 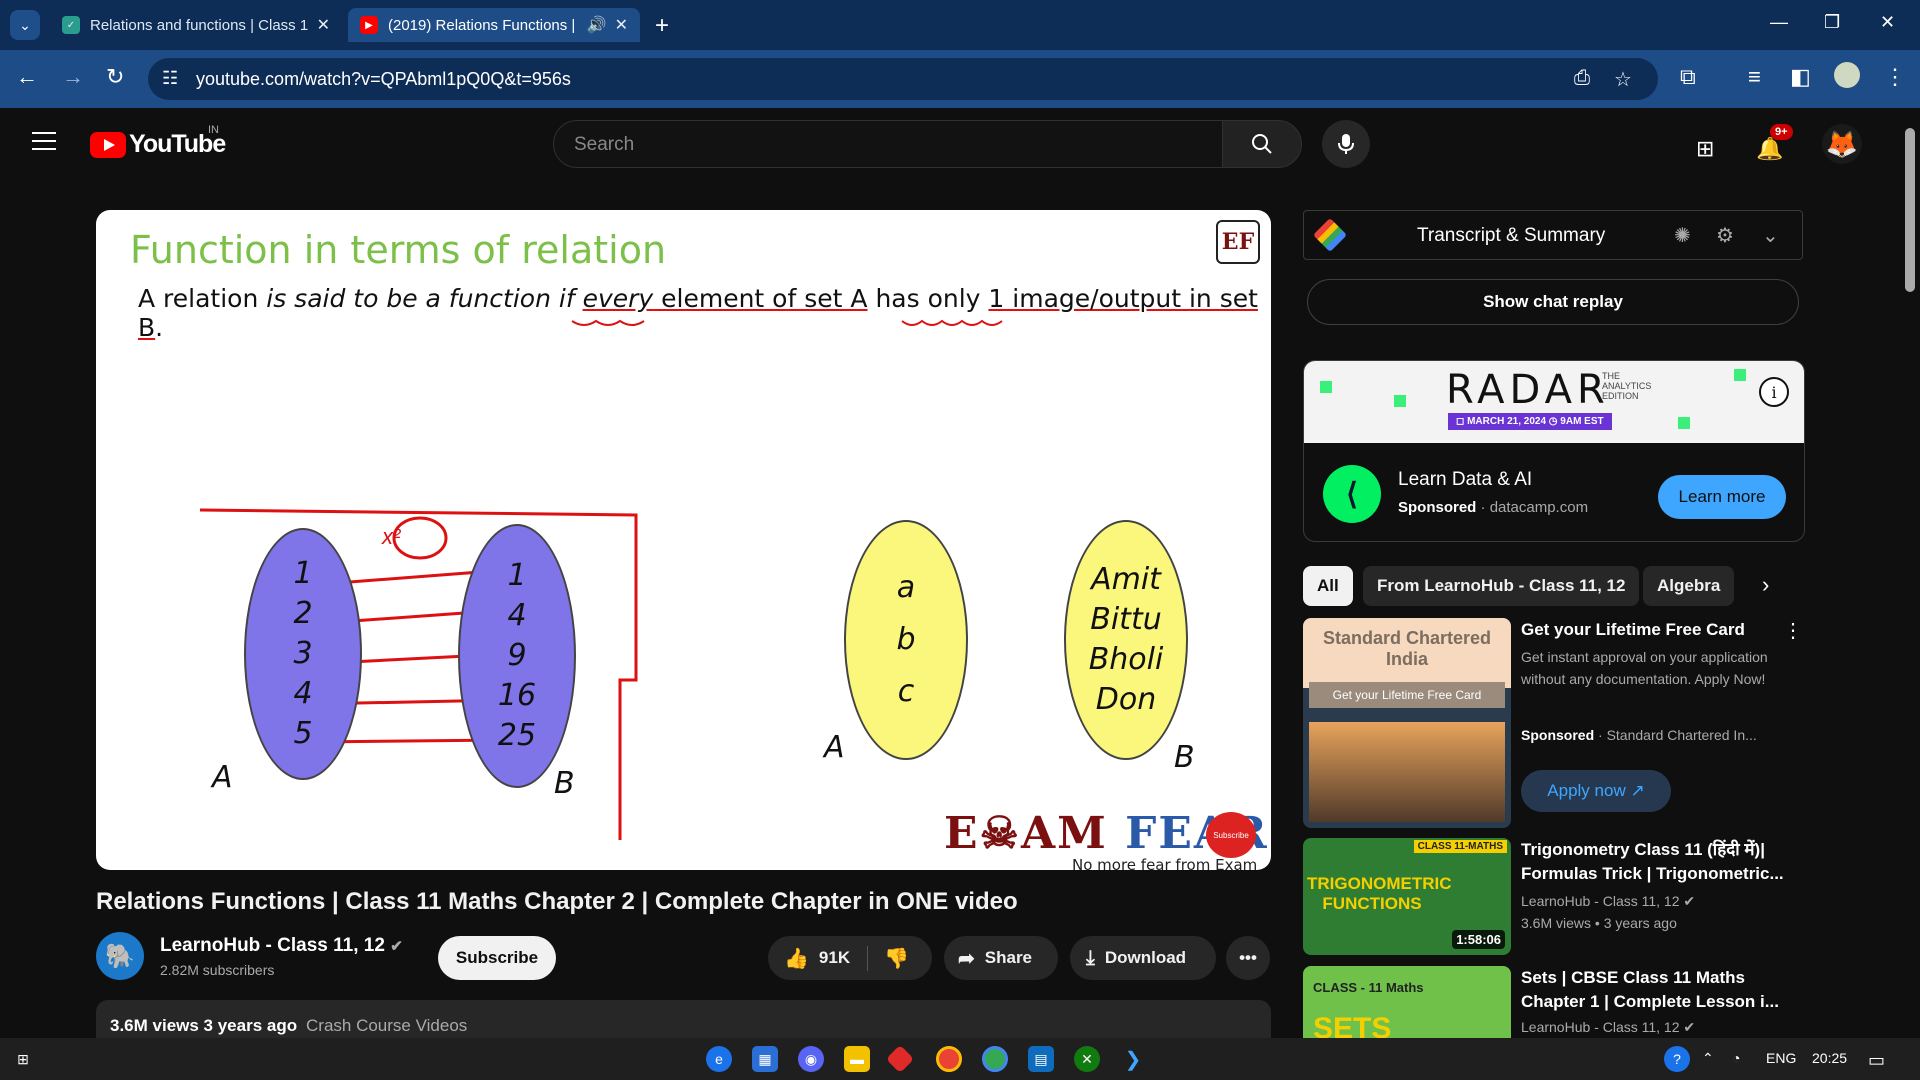 I want to click on show-chat-replay-button: Show chat replay, so click(x=1553, y=302).